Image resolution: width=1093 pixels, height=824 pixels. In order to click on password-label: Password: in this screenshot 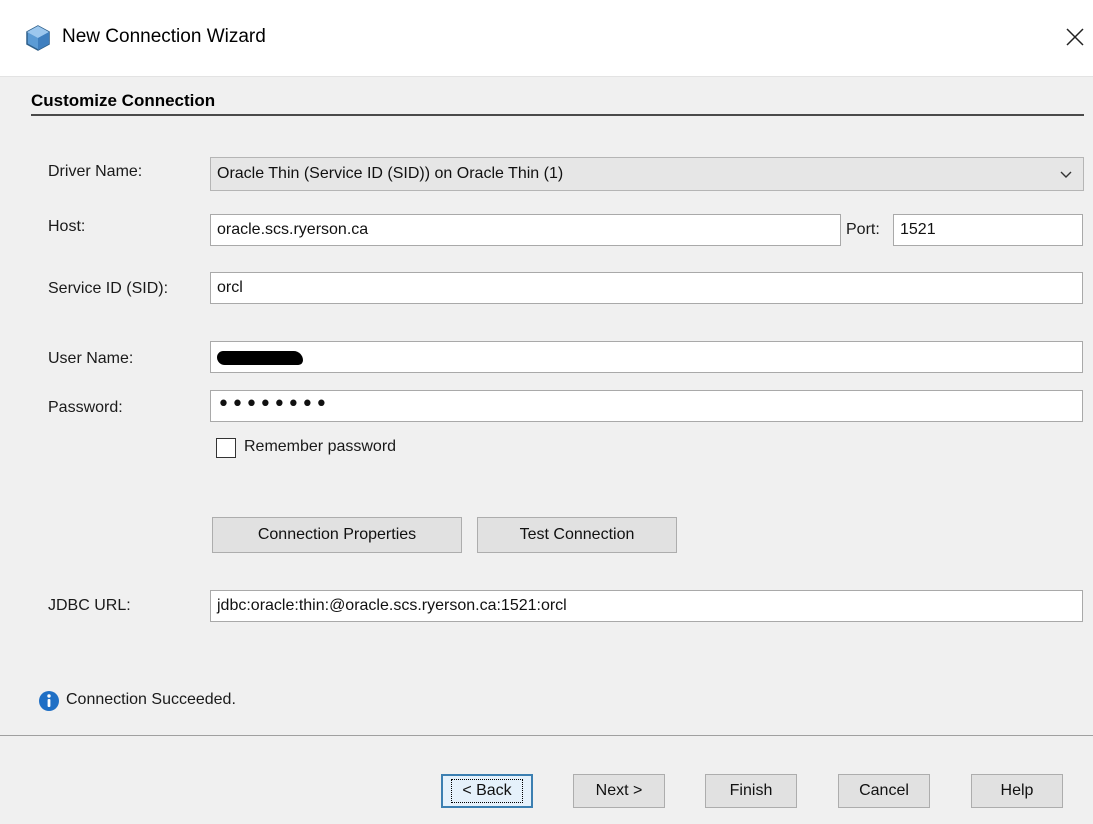, I will do `click(85, 407)`.